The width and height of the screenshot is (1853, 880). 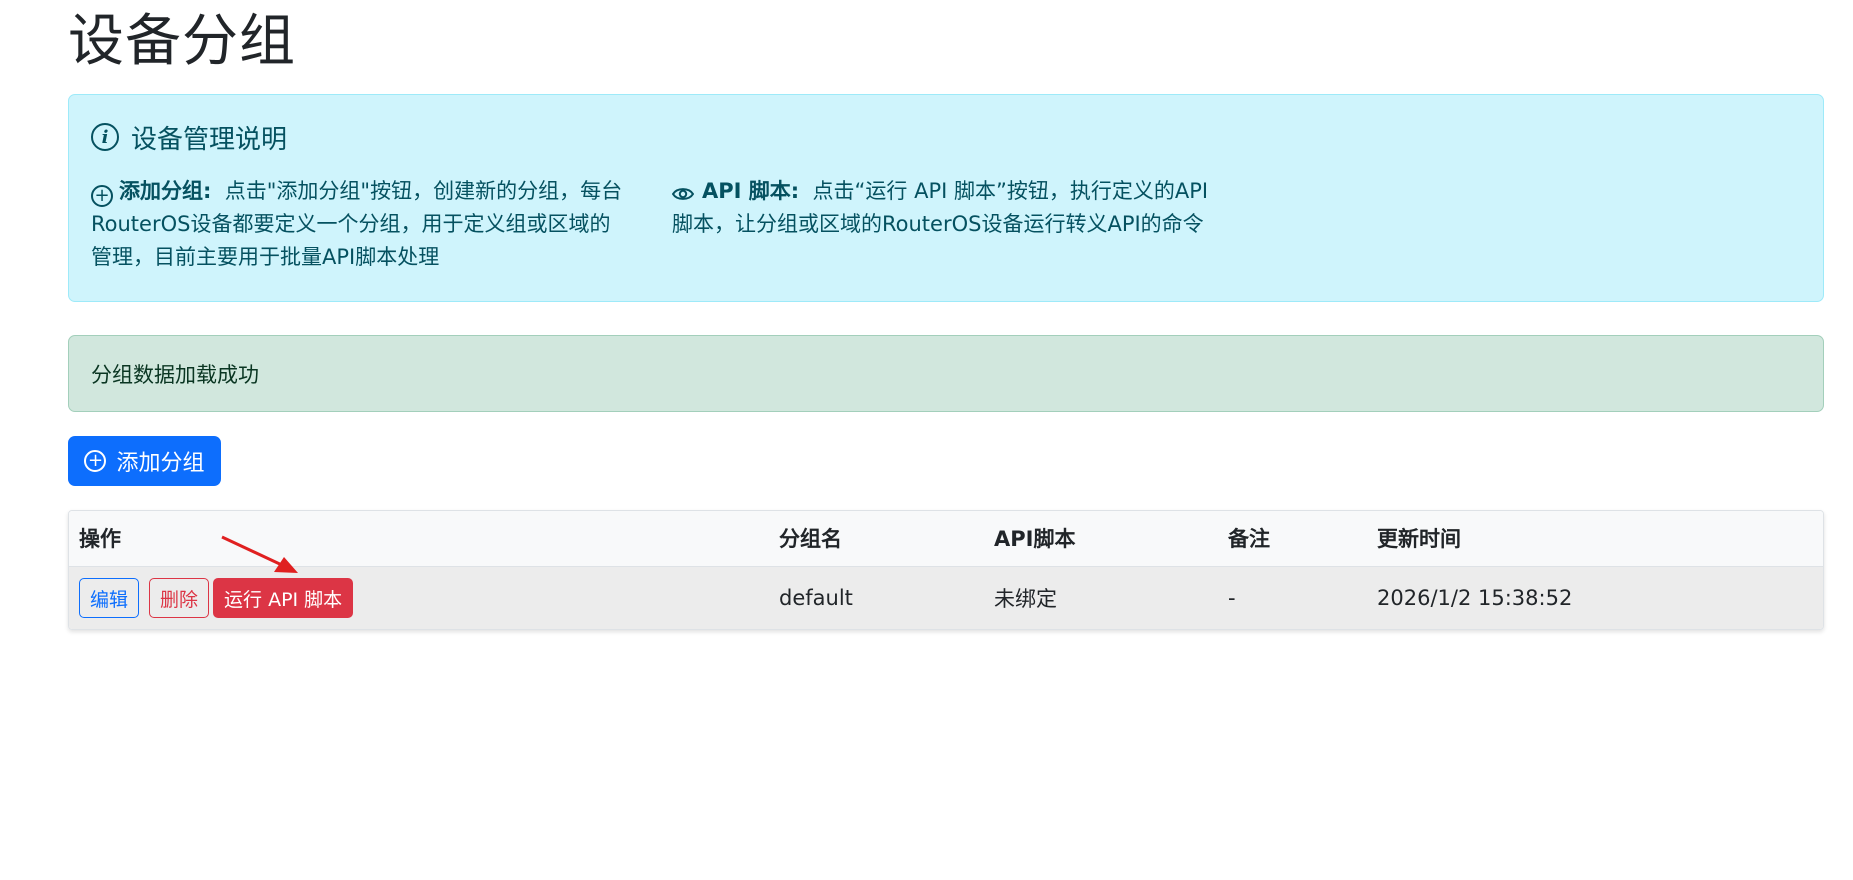 What do you see at coordinates (105, 137) in the screenshot?
I see `info-circle-icon: i` at bounding box center [105, 137].